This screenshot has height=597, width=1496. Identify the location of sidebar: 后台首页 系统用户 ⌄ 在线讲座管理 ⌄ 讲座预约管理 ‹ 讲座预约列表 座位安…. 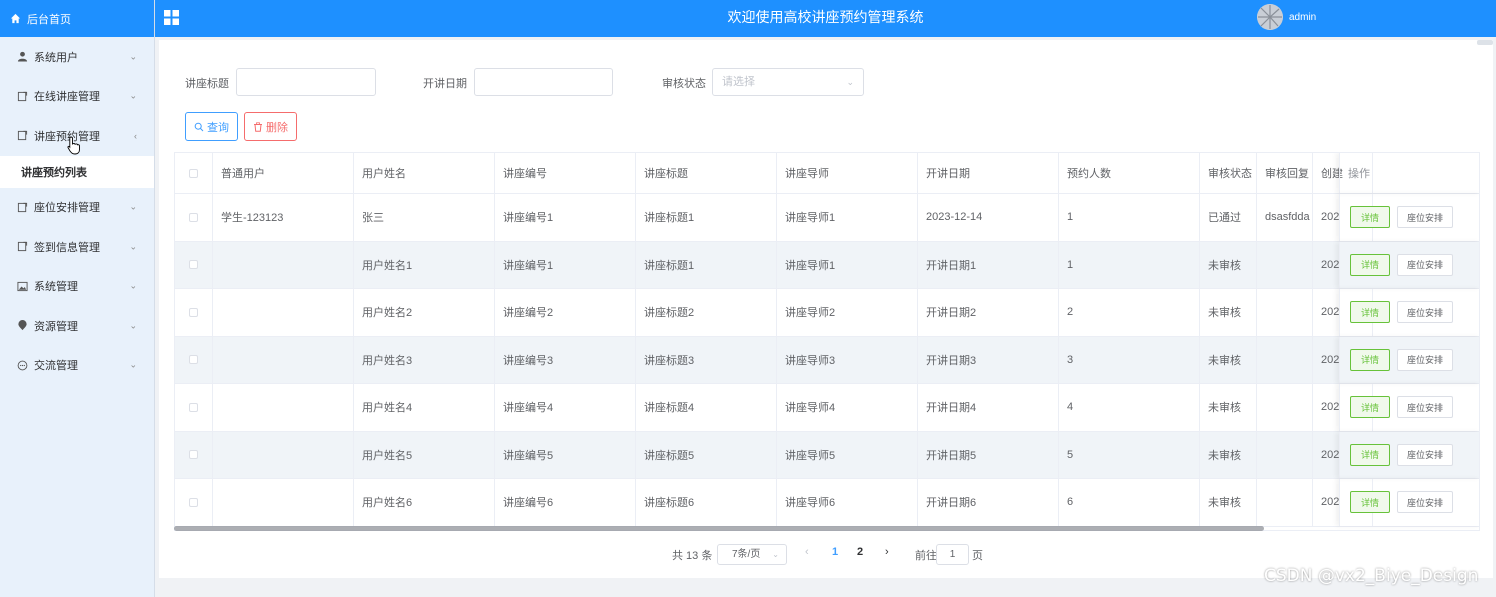
(77, 298).